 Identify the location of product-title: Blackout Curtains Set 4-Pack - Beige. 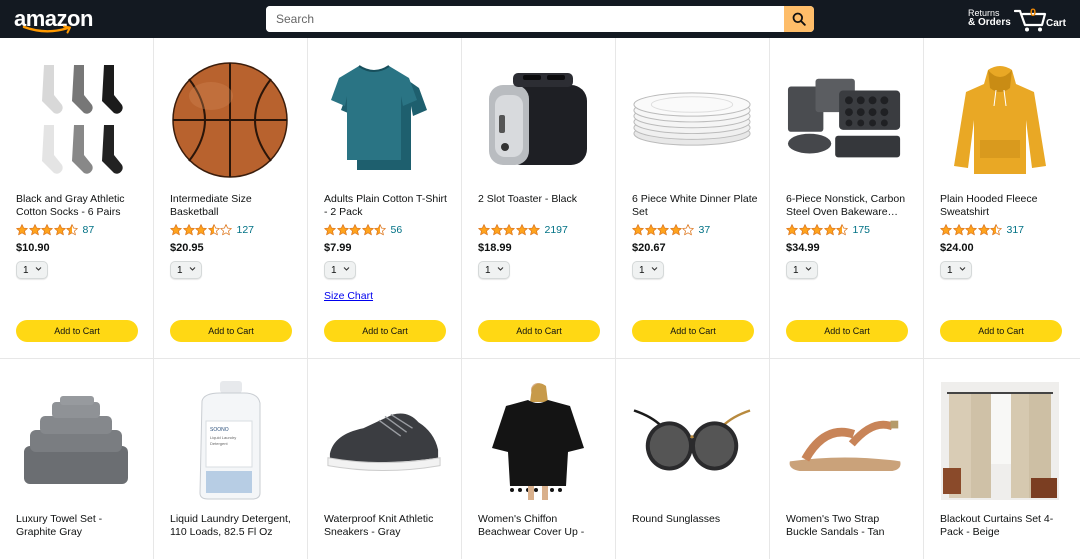
(1003, 525).